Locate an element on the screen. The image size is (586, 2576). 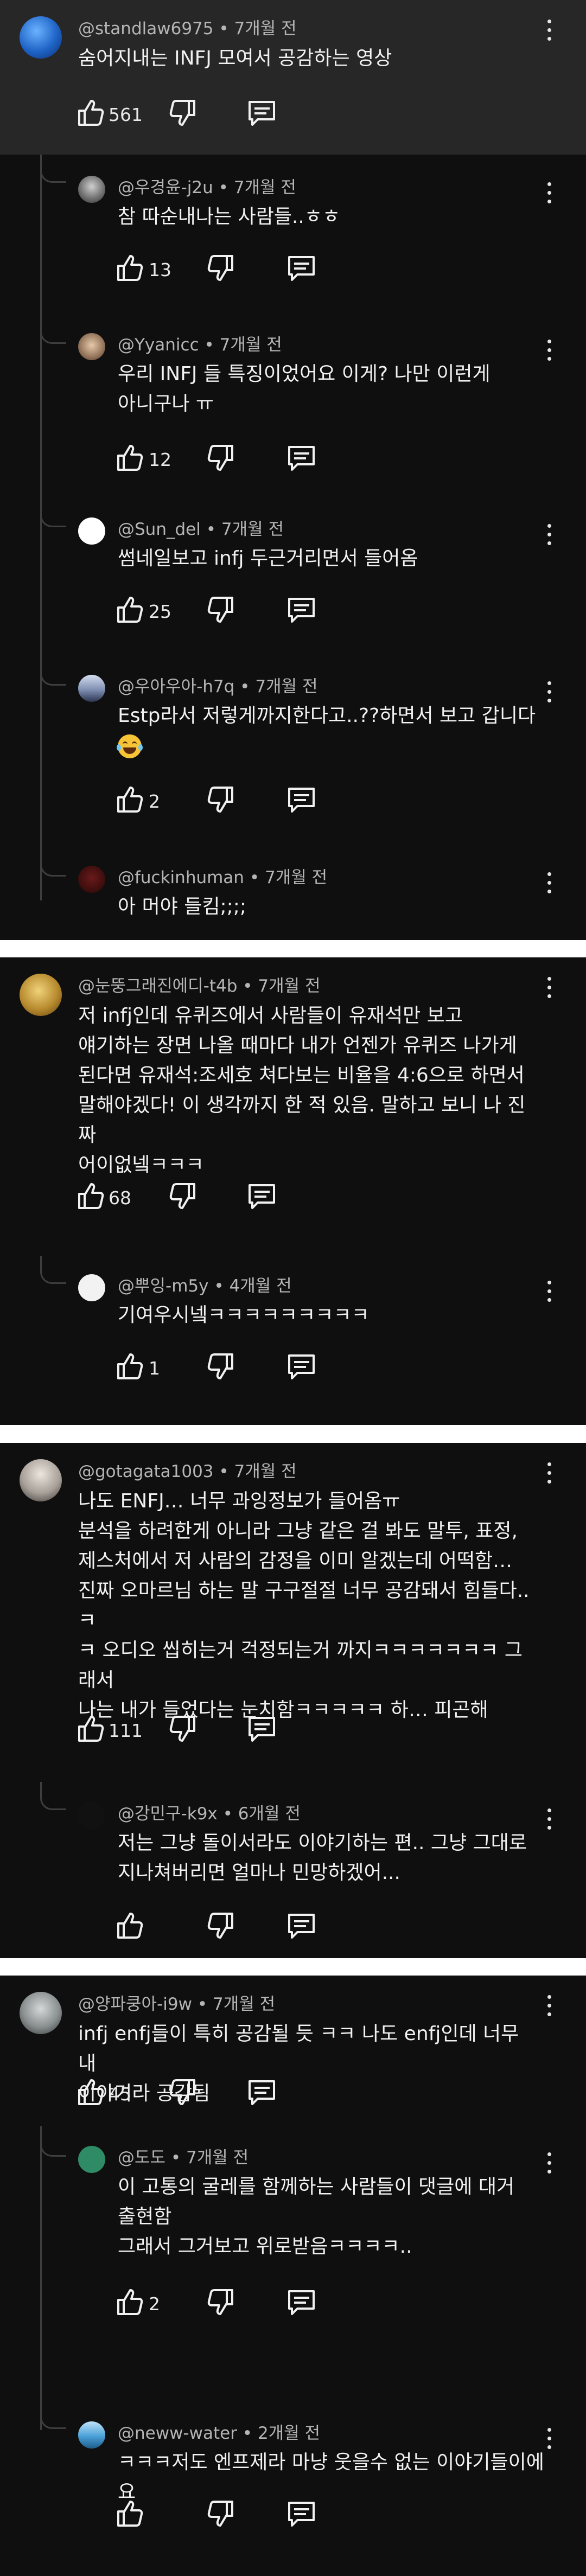
like-button: 25 is located at coordinates (149, 609).